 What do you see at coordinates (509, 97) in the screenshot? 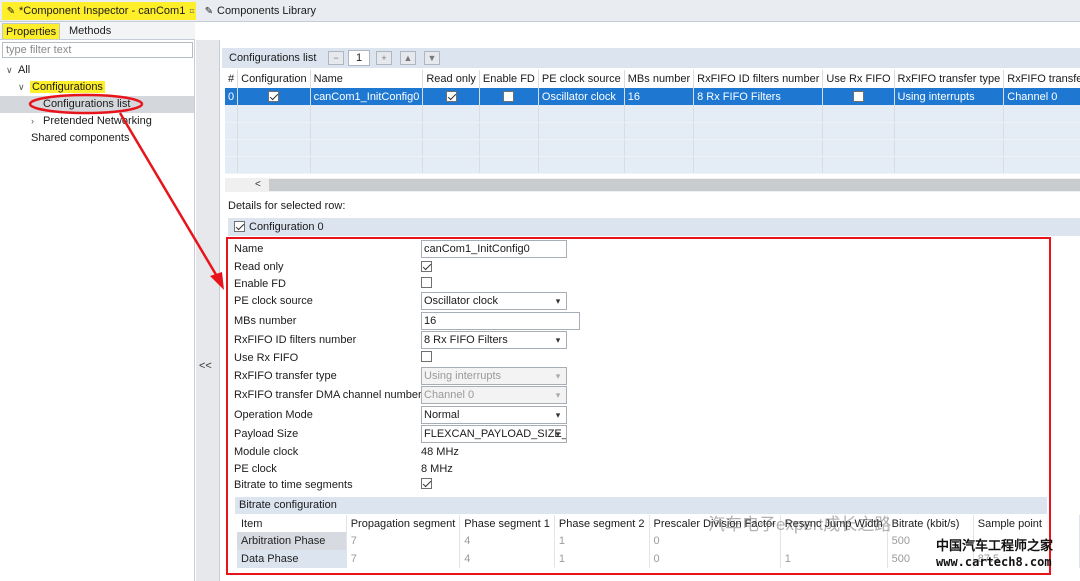
I see `enable-fd-checkbox` at bounding box center [509, 97].